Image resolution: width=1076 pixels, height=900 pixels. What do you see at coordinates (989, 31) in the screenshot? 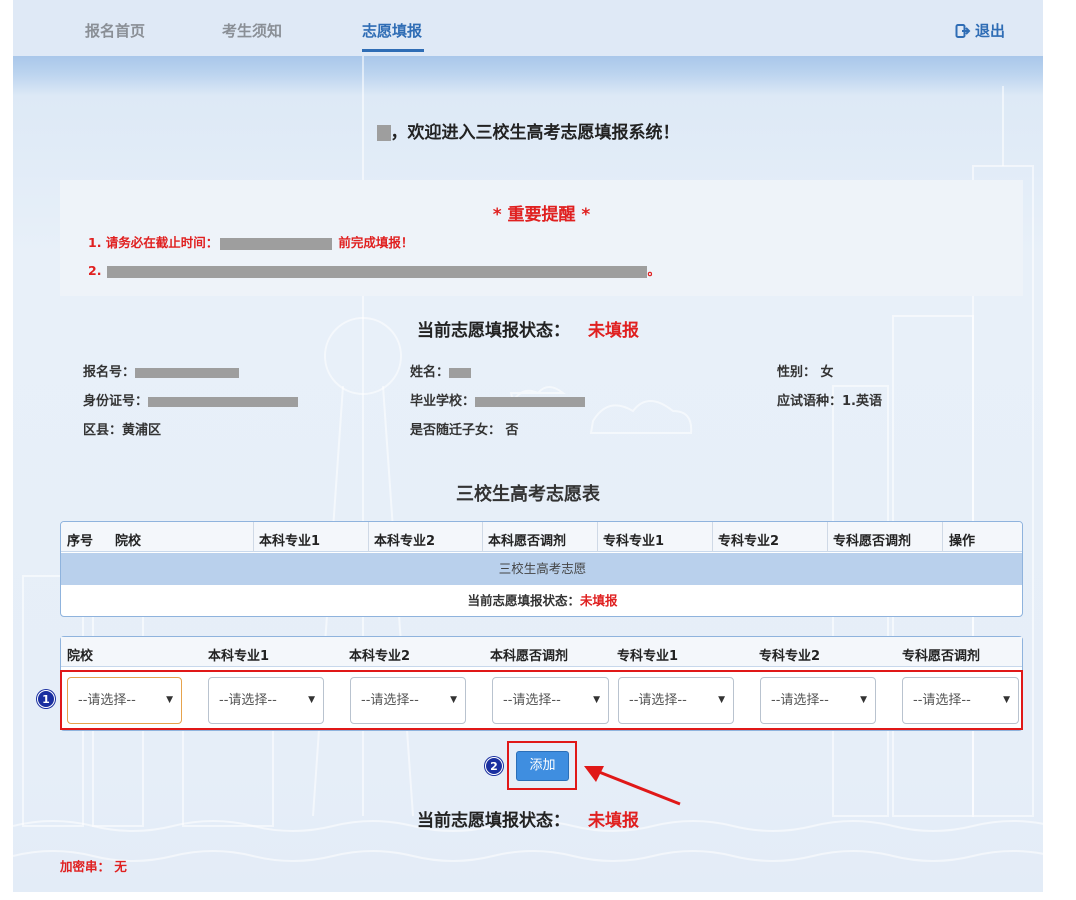
I see `logout-label: 退出` at bounding box center [989, 31].